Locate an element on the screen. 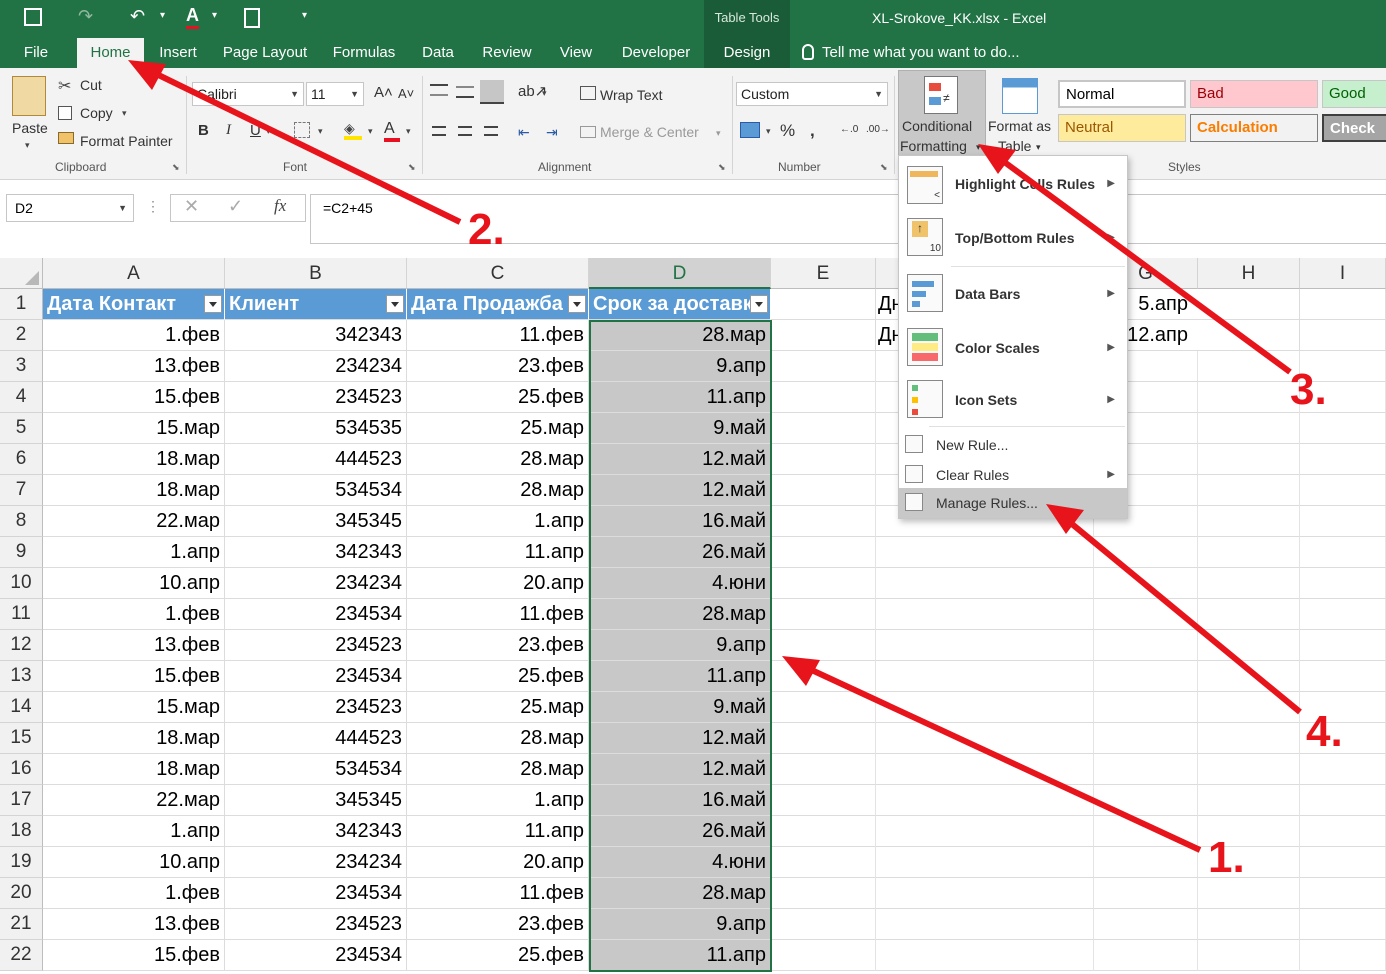 Image resolution: width=1386 pixels, height=974 pixels. table-cell: 234534 is located at coordinates (316, 676).